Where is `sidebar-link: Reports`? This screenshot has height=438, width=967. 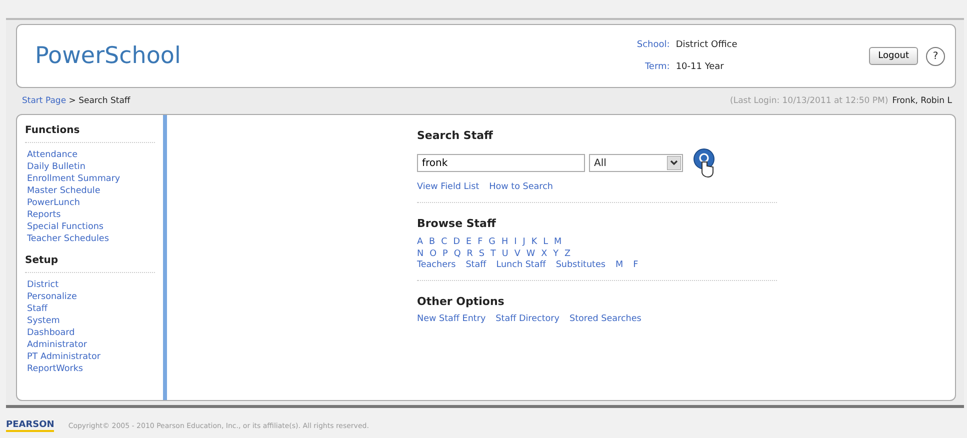 sidebar-link: Reports is located at coordinates (95, 215).